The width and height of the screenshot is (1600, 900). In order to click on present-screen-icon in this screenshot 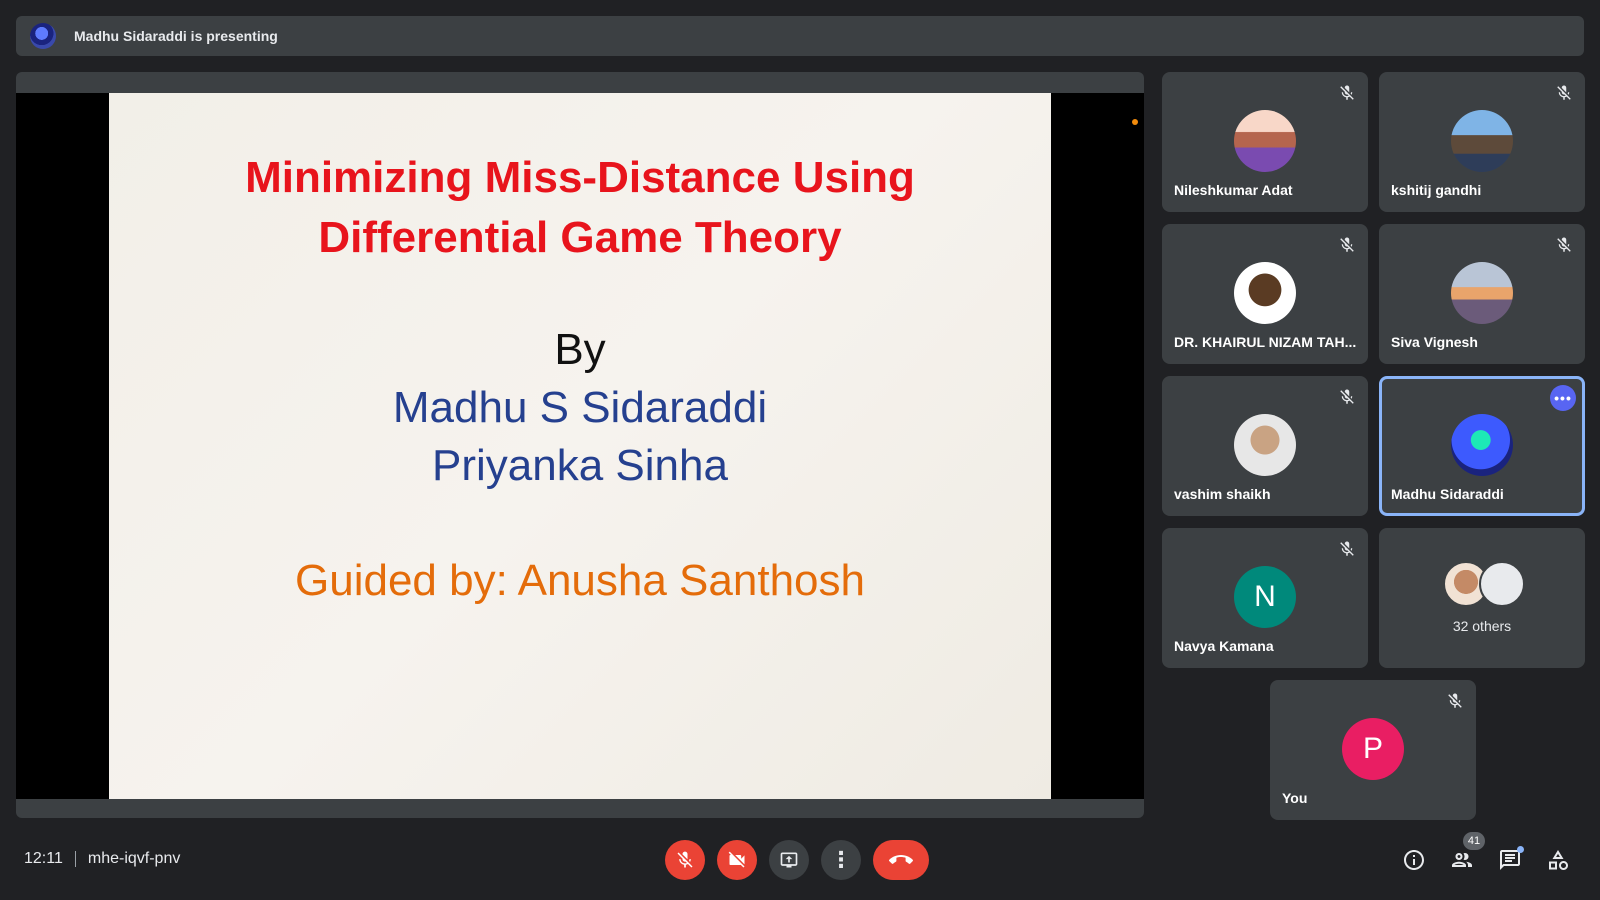, I will do `click(789, 860)`.